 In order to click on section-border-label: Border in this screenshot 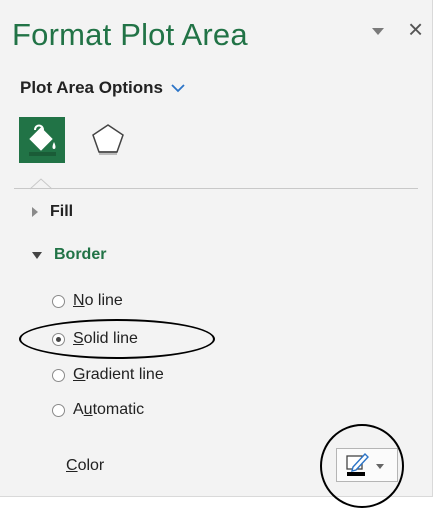, I will do `click(80, 254)`.